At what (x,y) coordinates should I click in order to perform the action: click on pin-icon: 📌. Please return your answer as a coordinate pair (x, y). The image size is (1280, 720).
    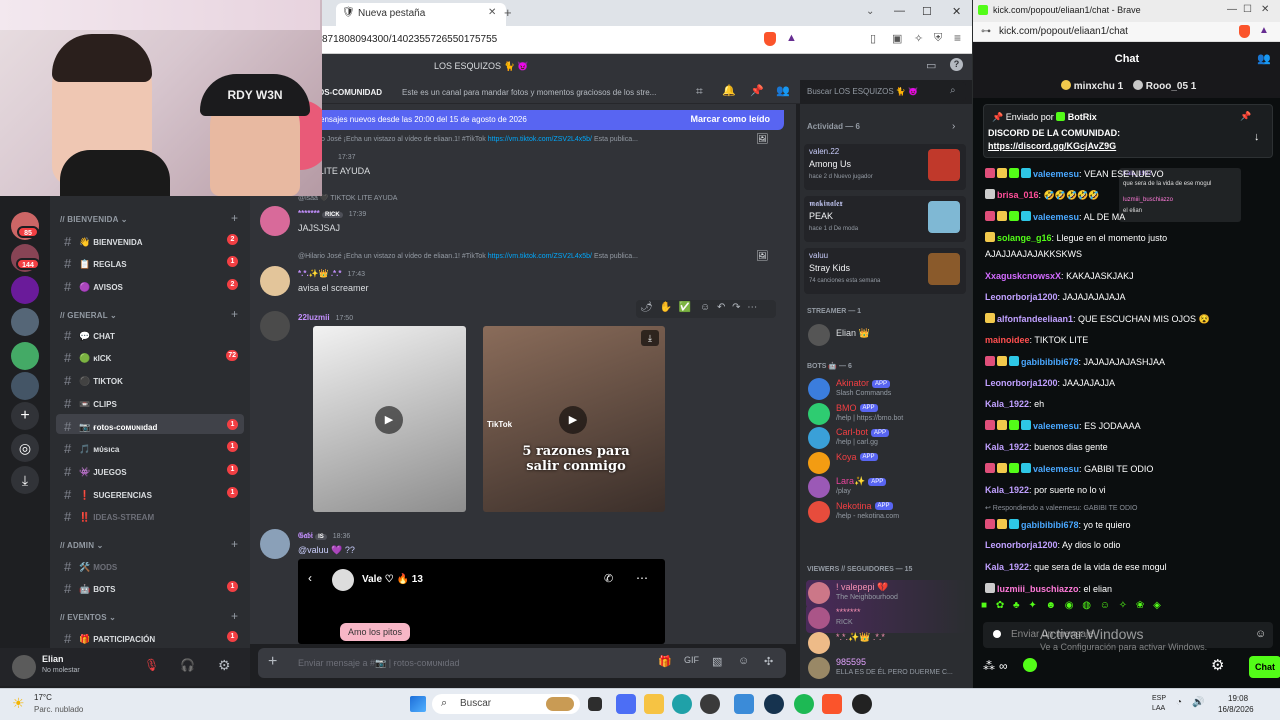
    Looking at the image, I should click on (757, 90).